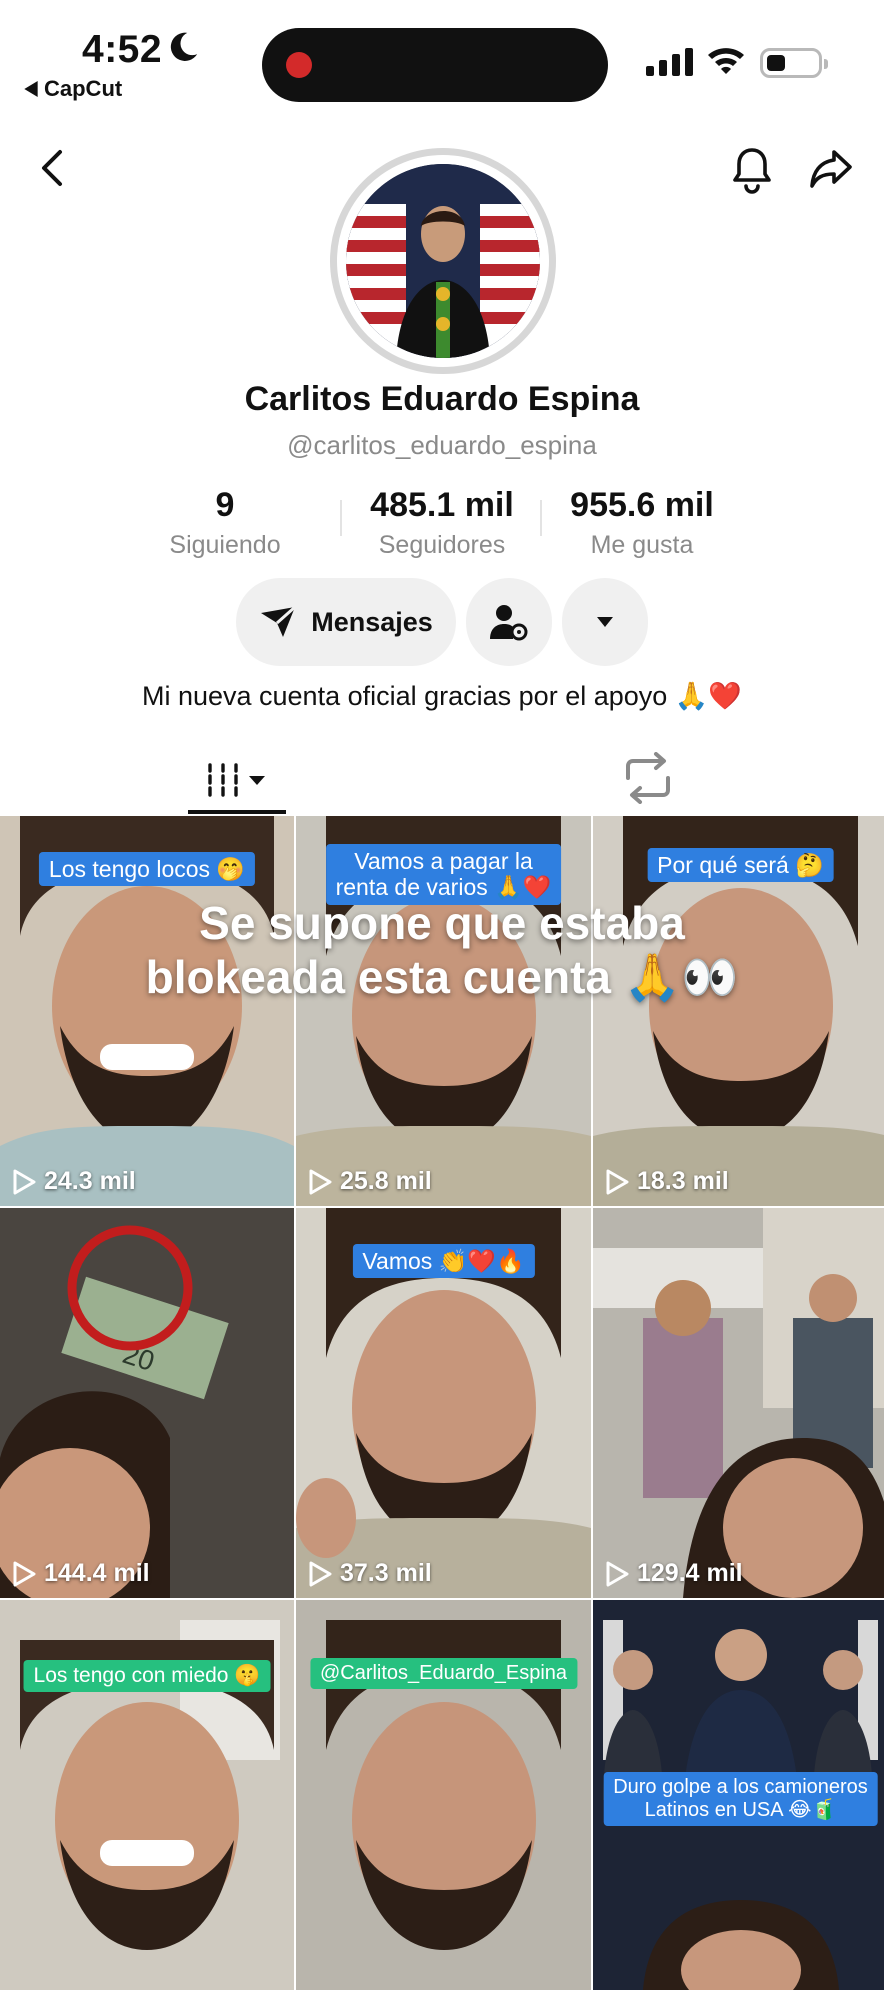 The height and width of the screenshot is (1990, 884). What do you see at coordinates (442, 977) in the screenshot?
I see `overlay-caption-line: blokeada esta cuenta 🙏👀` at bounding box center [442, 977].